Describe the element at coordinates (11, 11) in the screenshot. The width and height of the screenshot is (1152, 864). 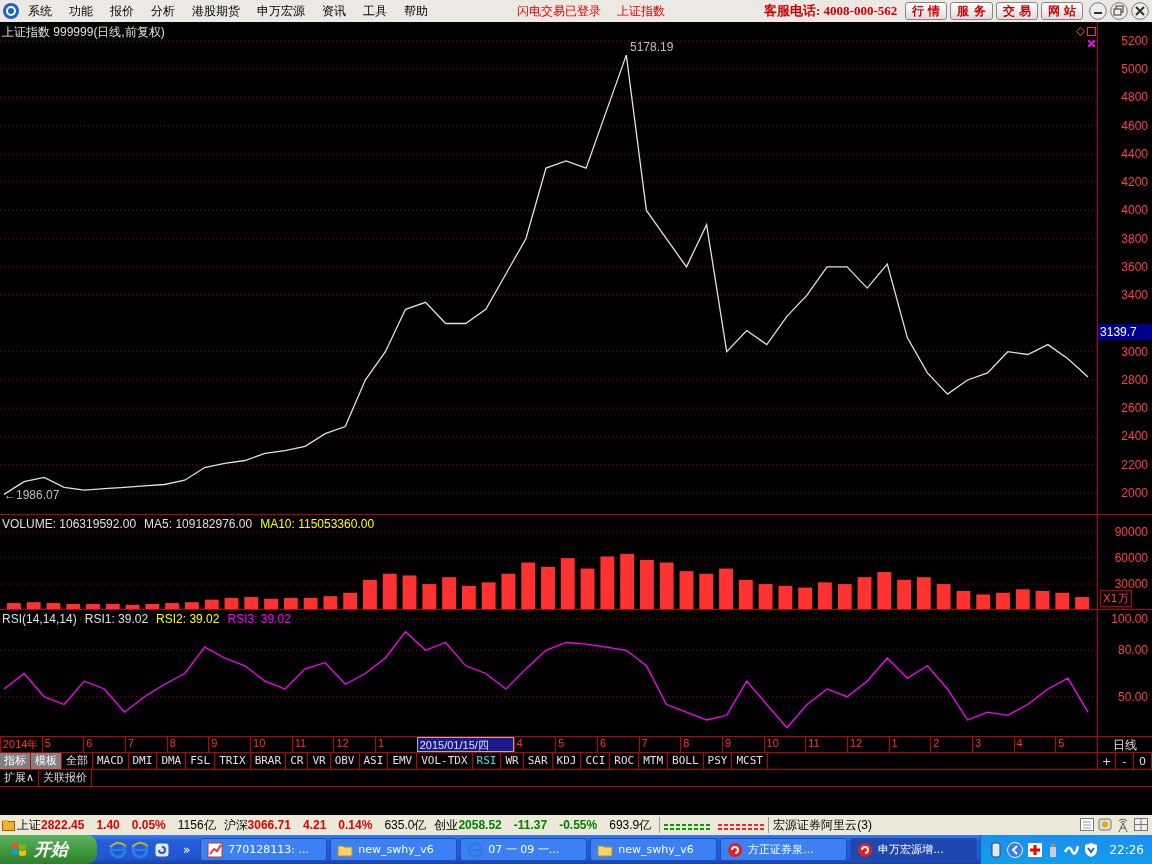
I see `app-logo-icon` at that location.